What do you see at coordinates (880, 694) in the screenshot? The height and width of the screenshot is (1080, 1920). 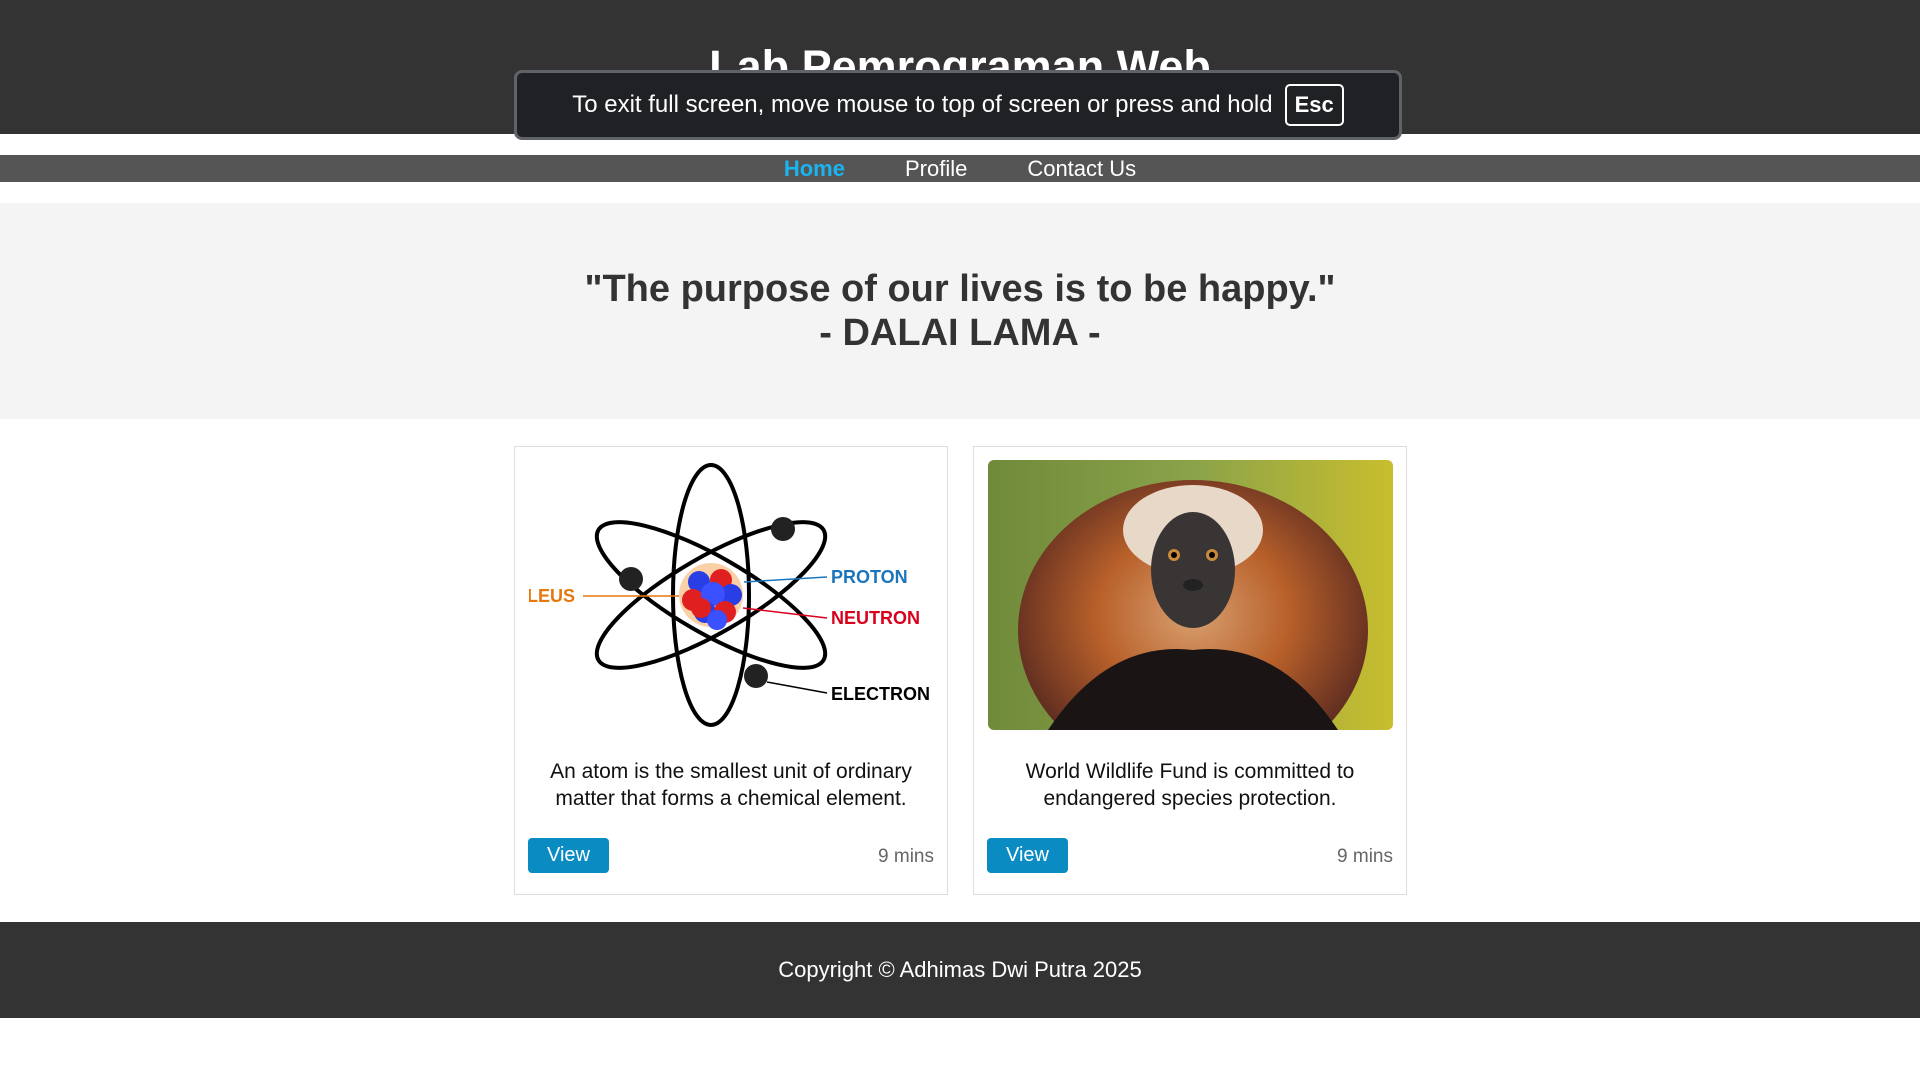 I see `electron-label: ELECTRON` at bounding box center [880, 694].